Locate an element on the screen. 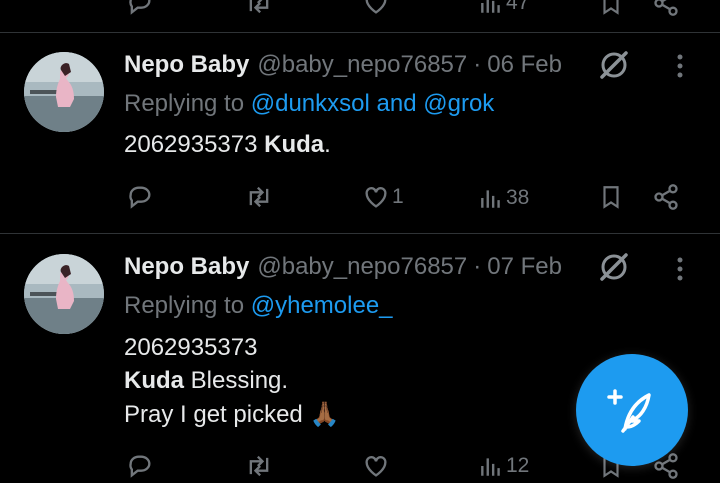 This screenshot has height=483, width=720. like-button: 1 is located at coordinates (383, 197).